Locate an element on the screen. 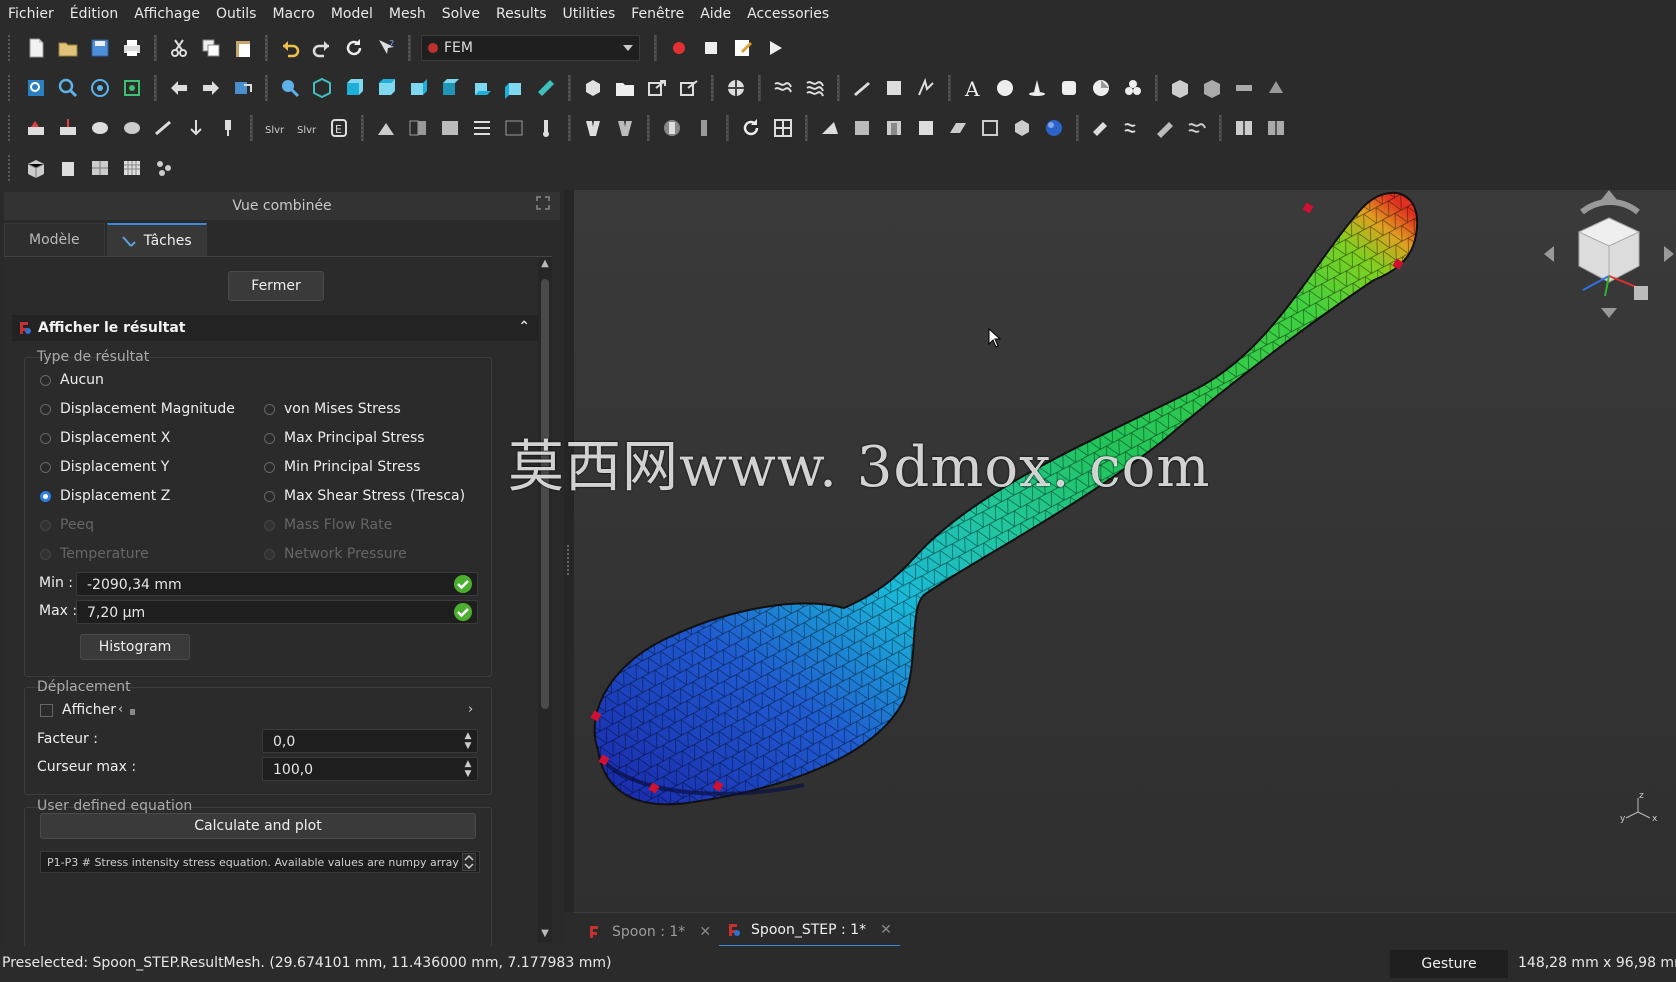 This screenshot has width=1676, height=982. top-view-icon is located at coordinates (386, 88).